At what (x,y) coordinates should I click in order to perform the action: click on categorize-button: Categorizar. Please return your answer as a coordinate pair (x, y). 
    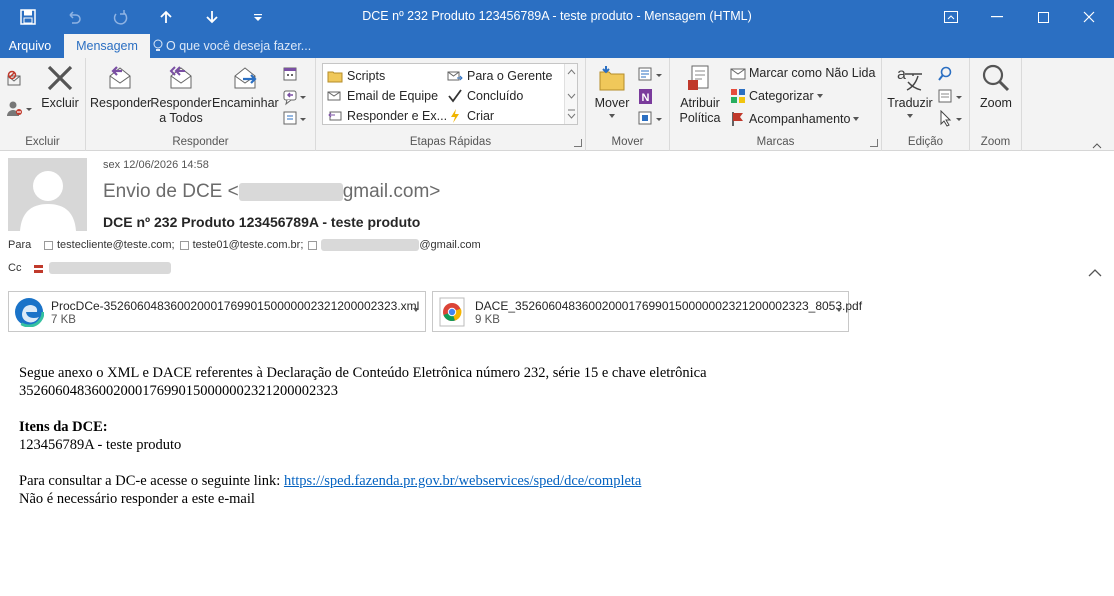
    Looking at the image, I should click on (776, 96).